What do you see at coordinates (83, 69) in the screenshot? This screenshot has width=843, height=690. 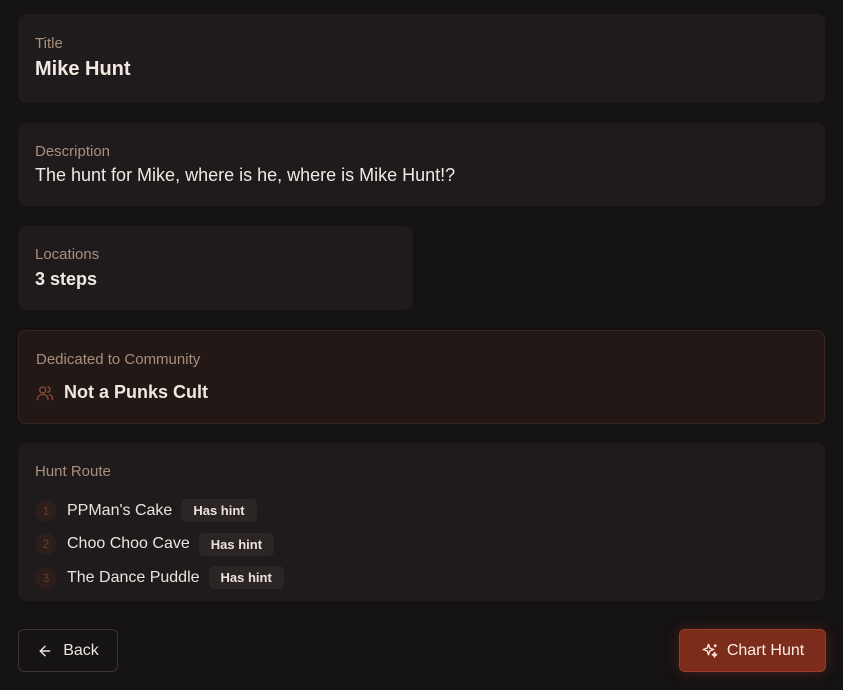 I see `title-value: Mike Hunt` at bounding box center [83, 69].